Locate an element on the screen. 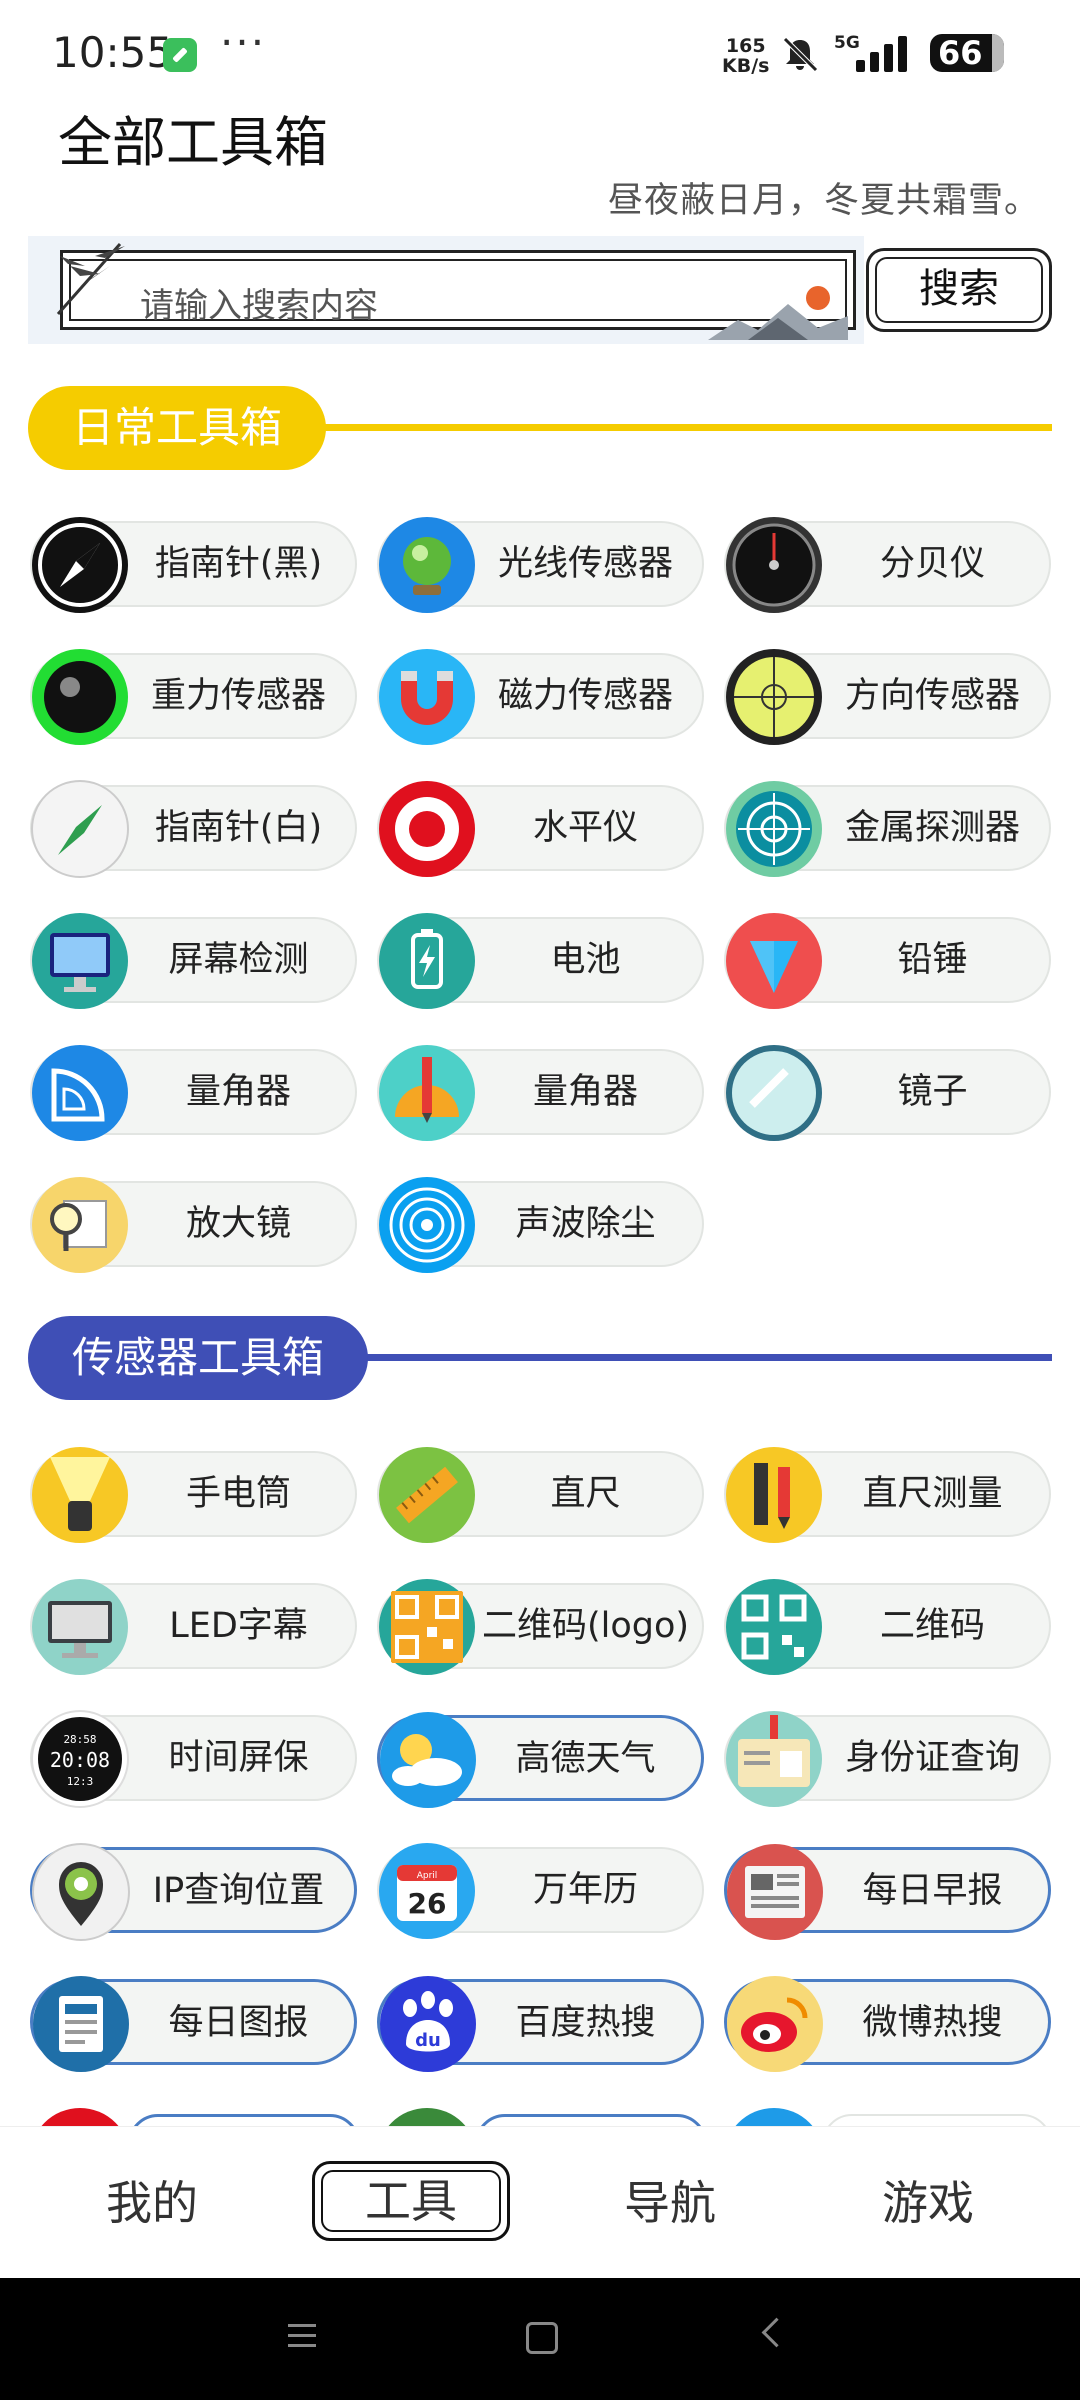 The image size is (1080, 2400). tool-baidu-hot: du 百度热搜 is located at coordinates (540, 2024).